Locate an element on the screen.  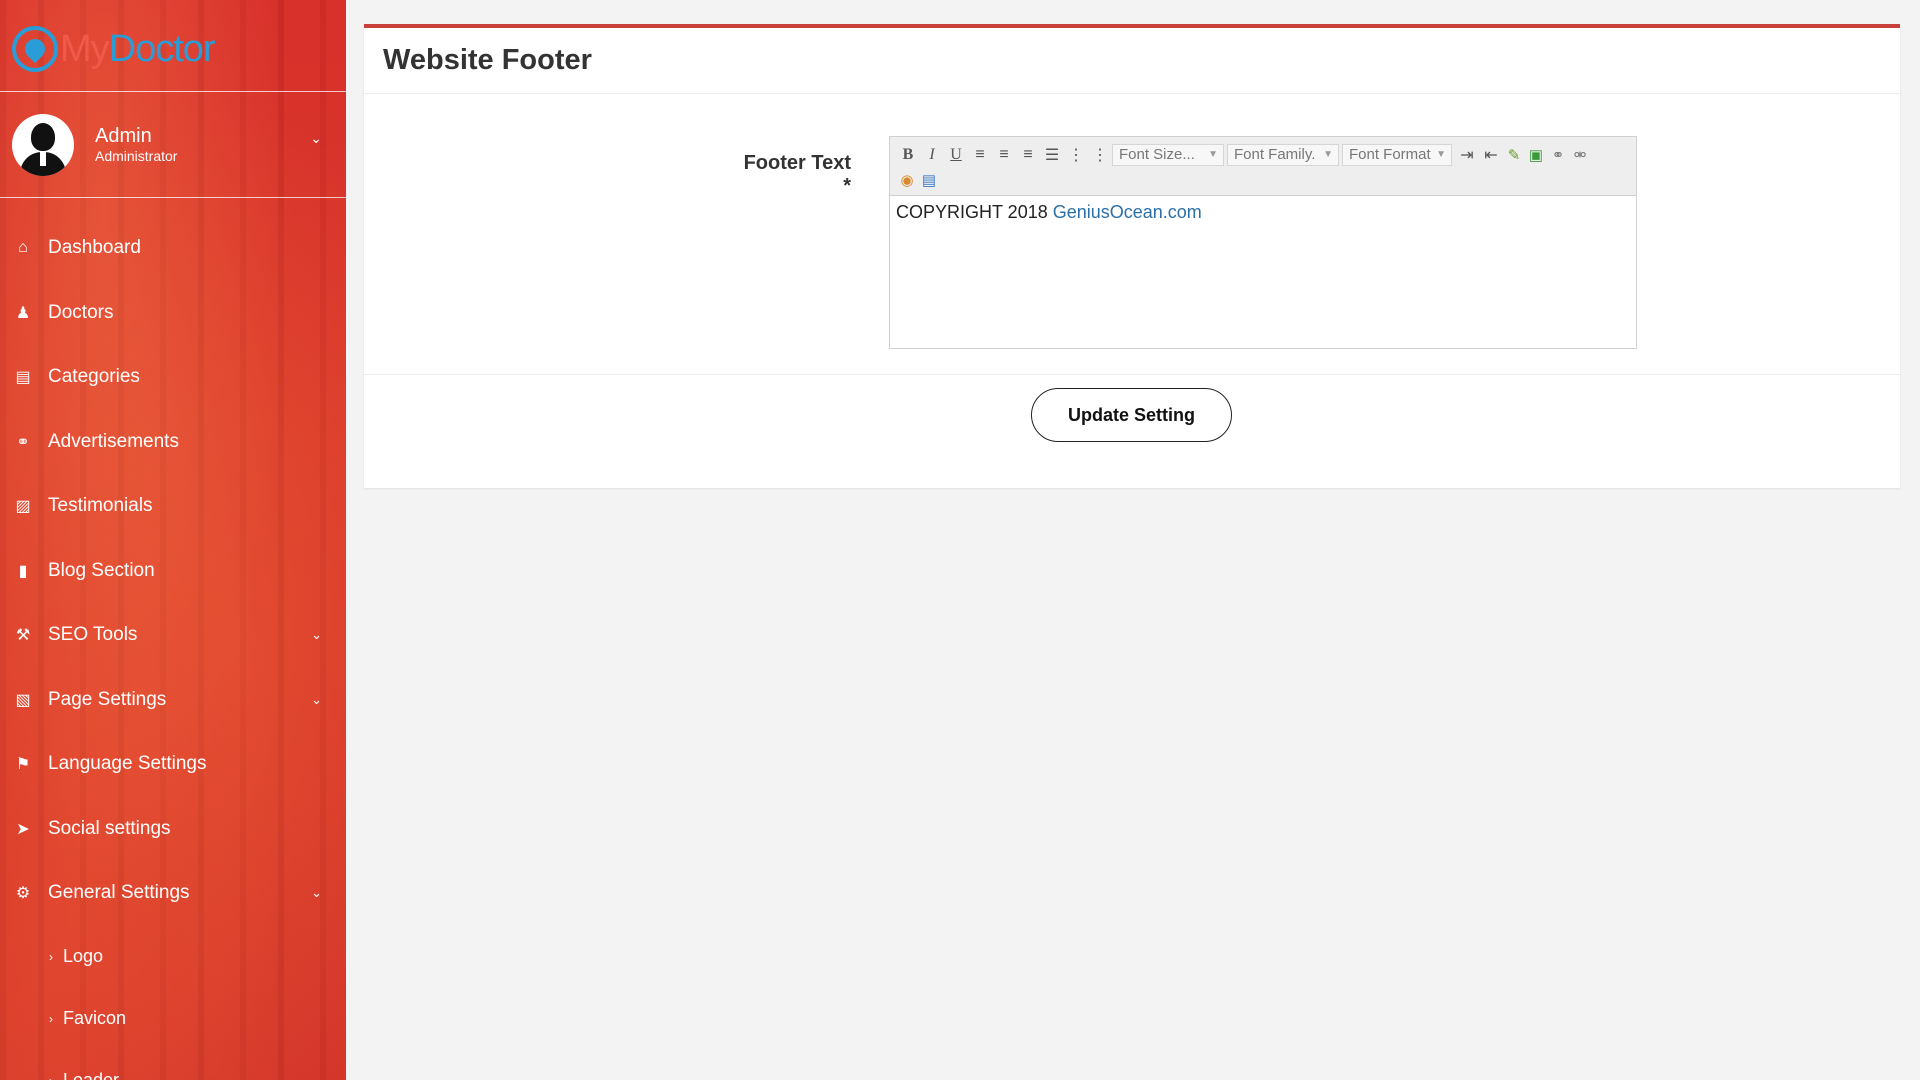
sidebar-item-page-settings: ▧ Page Settings ⌄ is located at coordinates (173, 700).